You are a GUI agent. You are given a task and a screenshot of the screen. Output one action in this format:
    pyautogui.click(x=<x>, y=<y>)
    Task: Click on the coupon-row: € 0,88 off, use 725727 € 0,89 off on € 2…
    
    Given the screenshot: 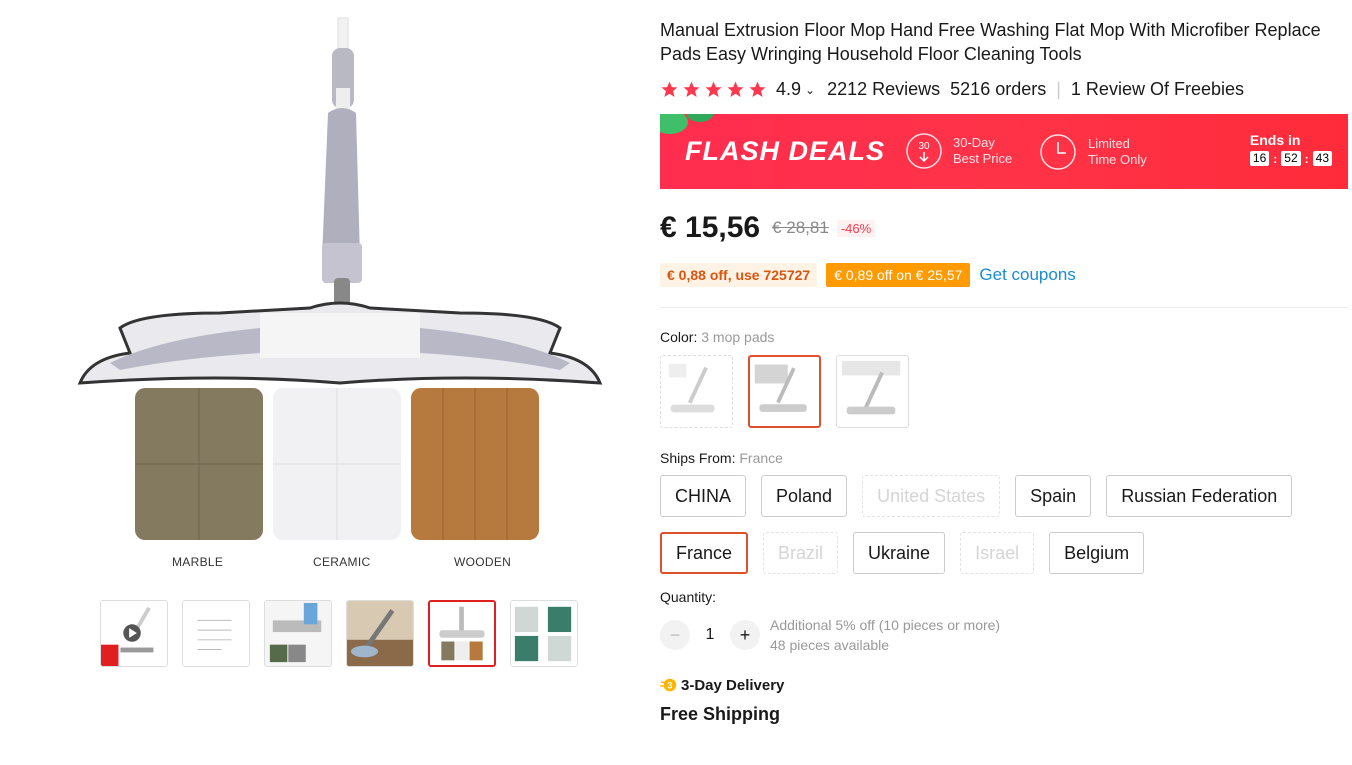 What is the action you would take?
    pyautogui.click(x=1004, y=275)
    